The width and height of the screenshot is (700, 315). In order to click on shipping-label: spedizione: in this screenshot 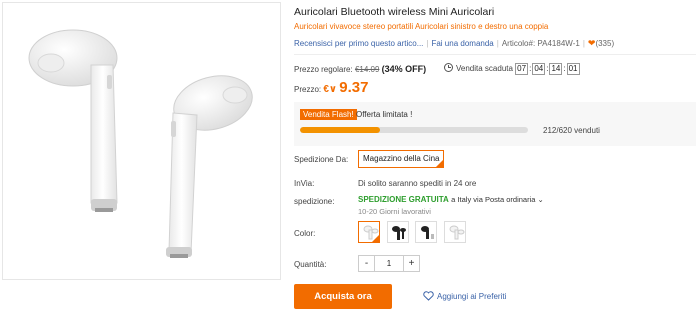, I will do `click(314, 201)`.